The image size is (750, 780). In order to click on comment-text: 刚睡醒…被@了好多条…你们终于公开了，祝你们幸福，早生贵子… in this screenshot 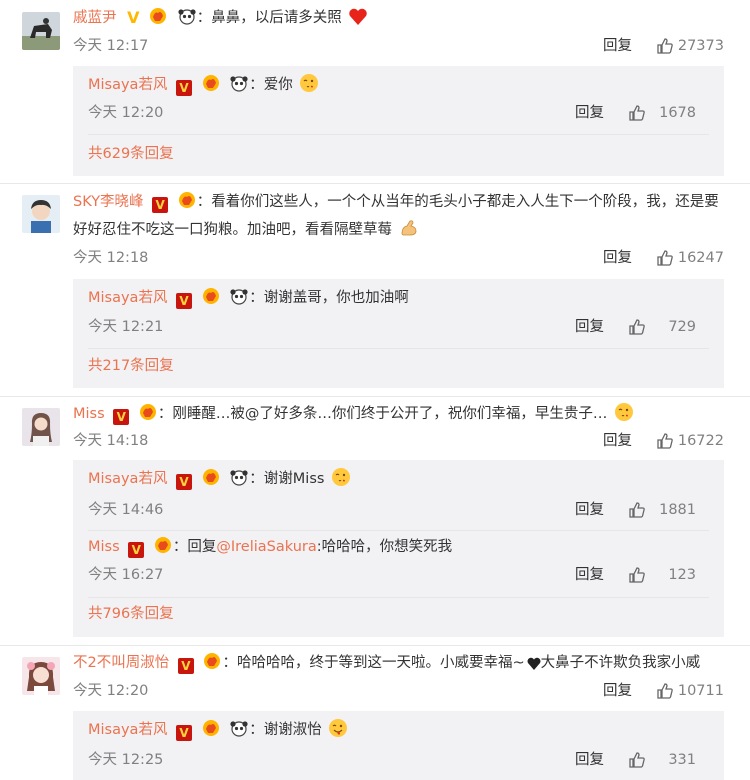, I will do `click(390, 414)`.